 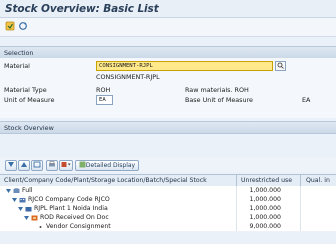 What do you see at coordinates (27, 190) in the screenshot?
I see `tree-node-label: Full` at bounding box center [27, 190].